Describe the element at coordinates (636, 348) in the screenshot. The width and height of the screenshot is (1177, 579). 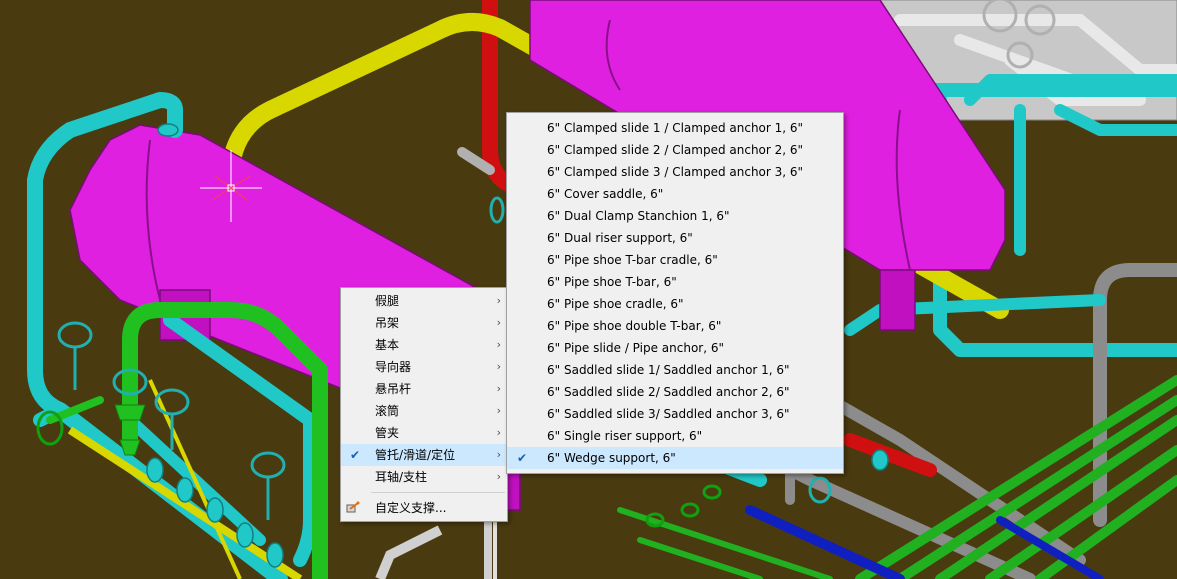
I see `submenu-item-label: 6" Pipe slide / Pipe anchor, 6"` at that location.